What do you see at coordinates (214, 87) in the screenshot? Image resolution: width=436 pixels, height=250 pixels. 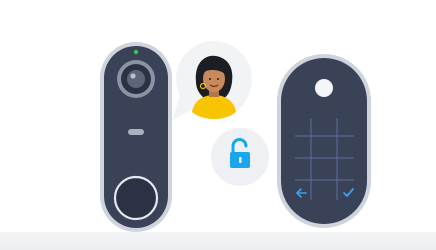 I see `woman-avatar-icon` at bounding box center [214, 87].